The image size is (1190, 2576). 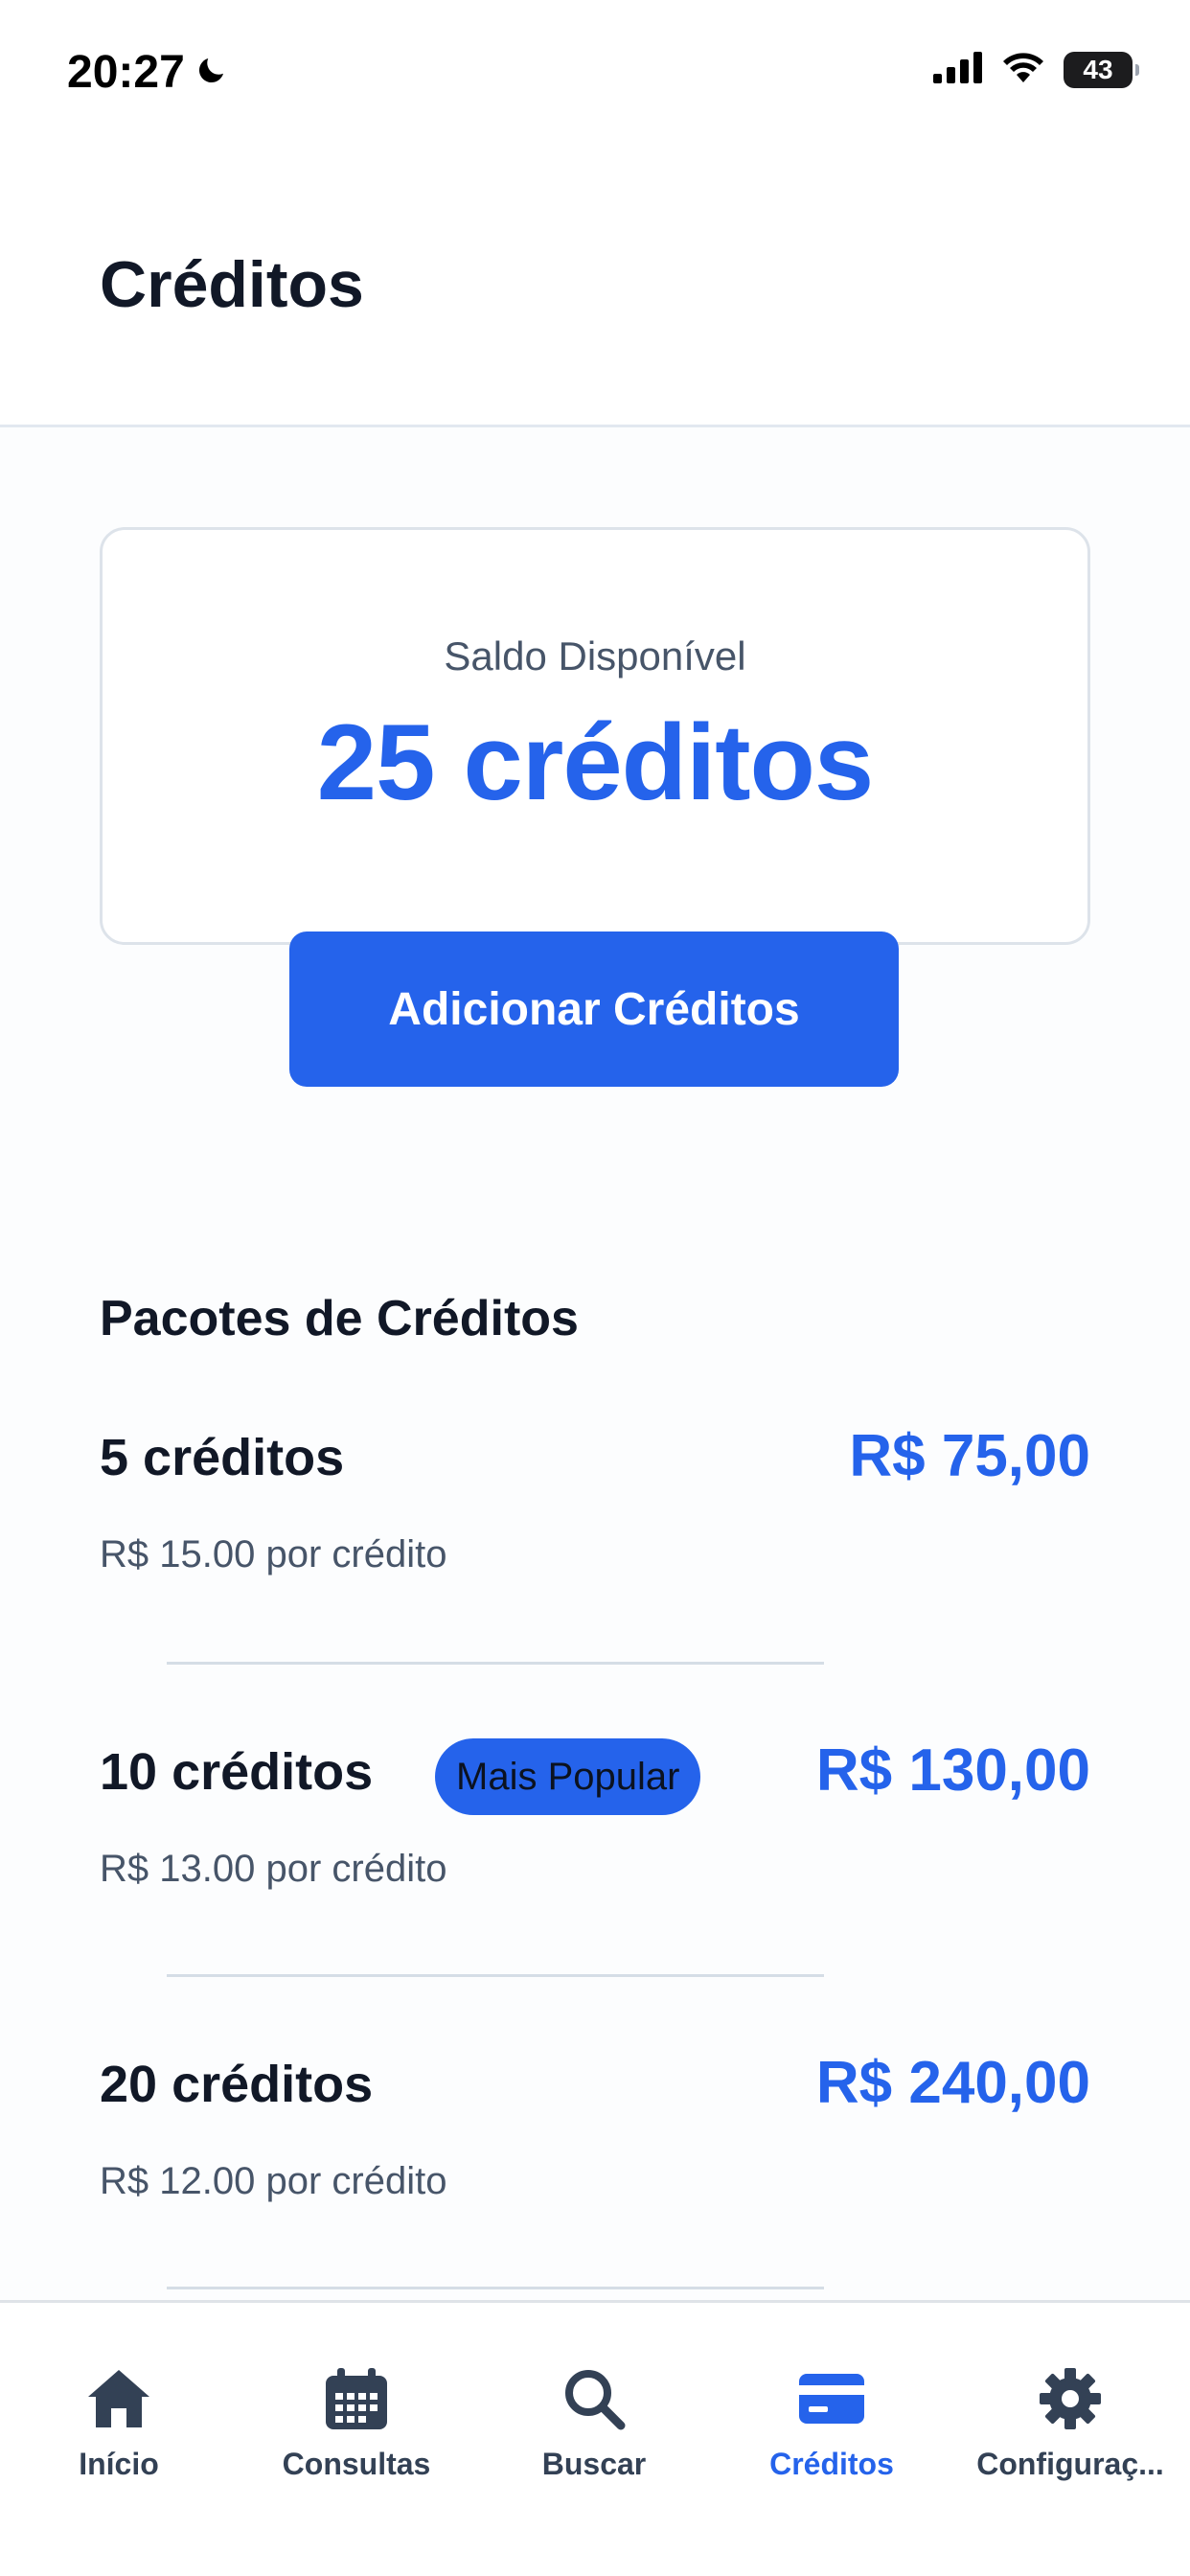 I want to click on home-icon, so click(x=119, y=2398).